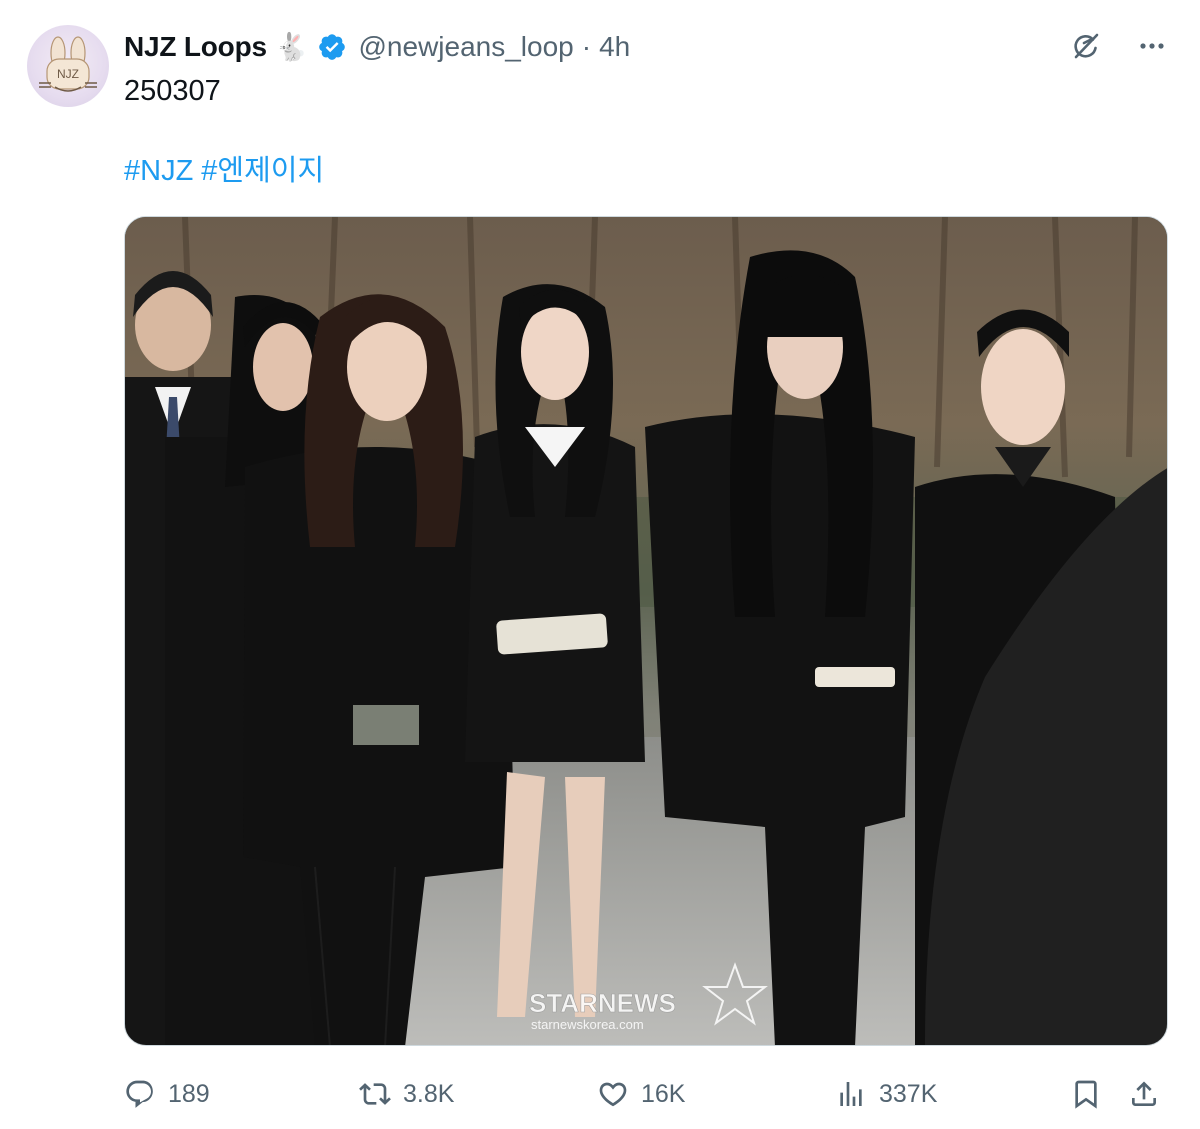  I want to click on like-icon, so click(613, 1094).